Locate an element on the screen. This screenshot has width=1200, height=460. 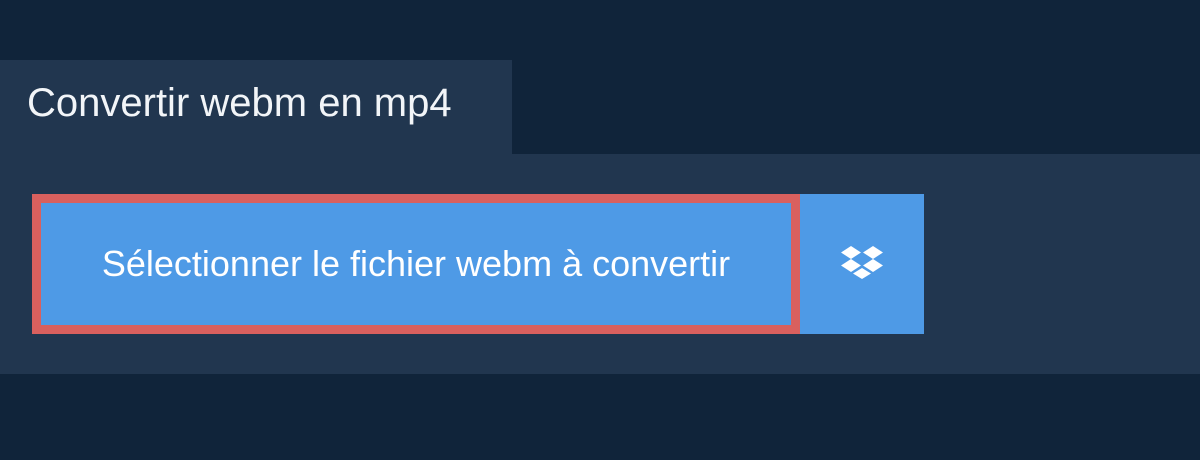
dropbox-button is located at coordinates (862, 264).